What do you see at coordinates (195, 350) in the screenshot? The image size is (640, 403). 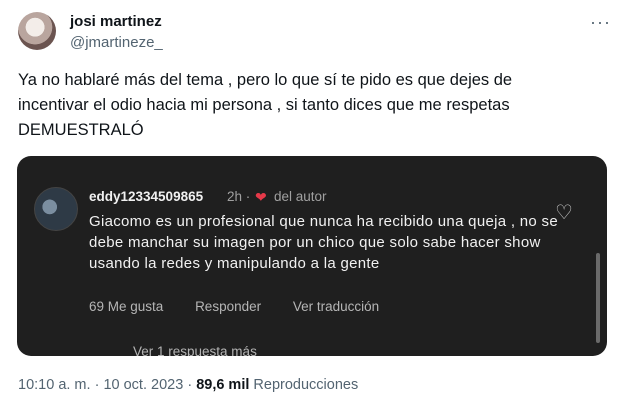 I see `view-more-replies: Ver 1 respuesta más` at bounding box center [195, 350].